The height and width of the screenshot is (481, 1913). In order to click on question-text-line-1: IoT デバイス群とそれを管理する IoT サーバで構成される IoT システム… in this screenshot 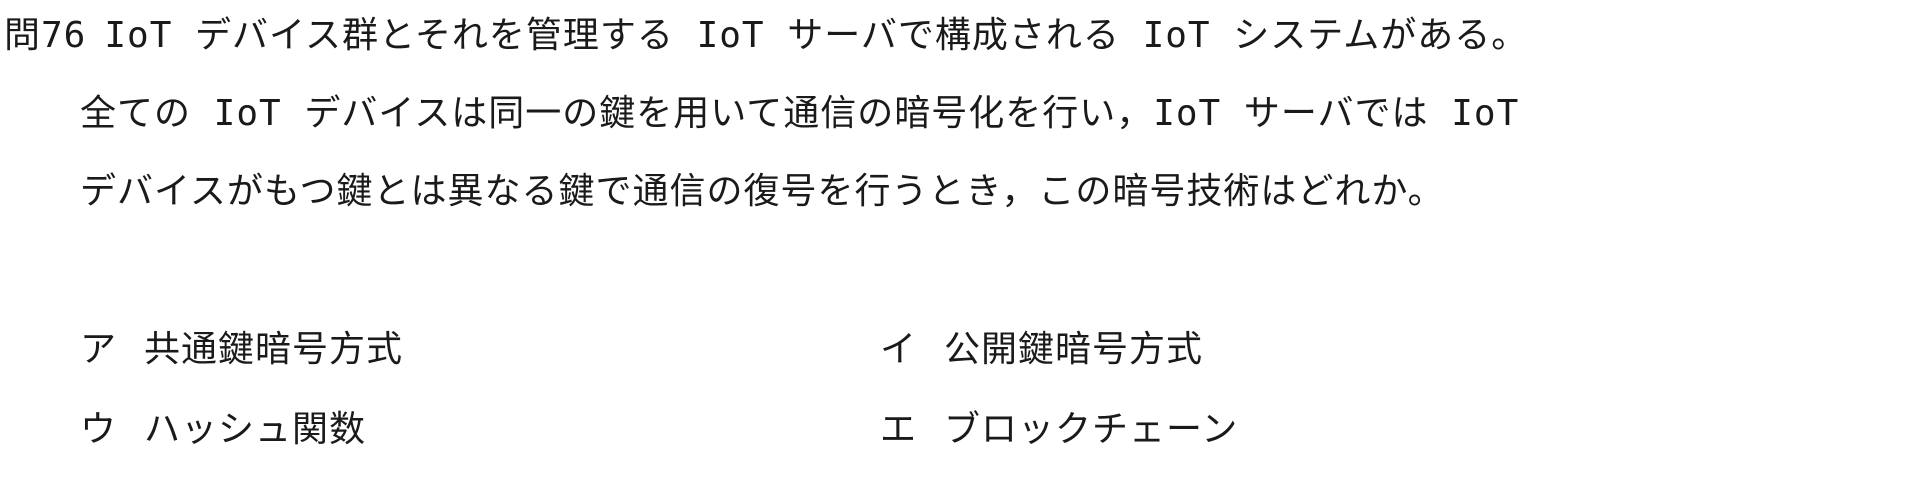, I will do `click(816, 35)`.